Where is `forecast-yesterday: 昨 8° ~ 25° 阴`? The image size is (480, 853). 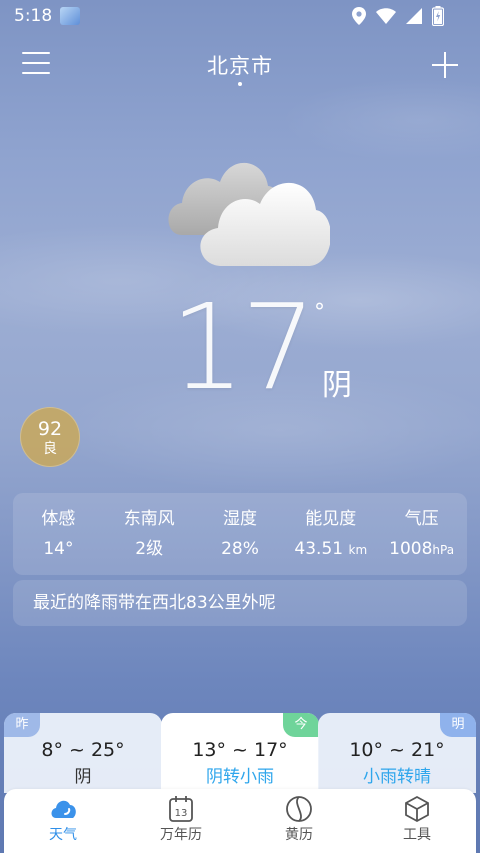
forecast-yesterday: 昨 8° ~ 25° 阴 is located at coordinates (83, 753).